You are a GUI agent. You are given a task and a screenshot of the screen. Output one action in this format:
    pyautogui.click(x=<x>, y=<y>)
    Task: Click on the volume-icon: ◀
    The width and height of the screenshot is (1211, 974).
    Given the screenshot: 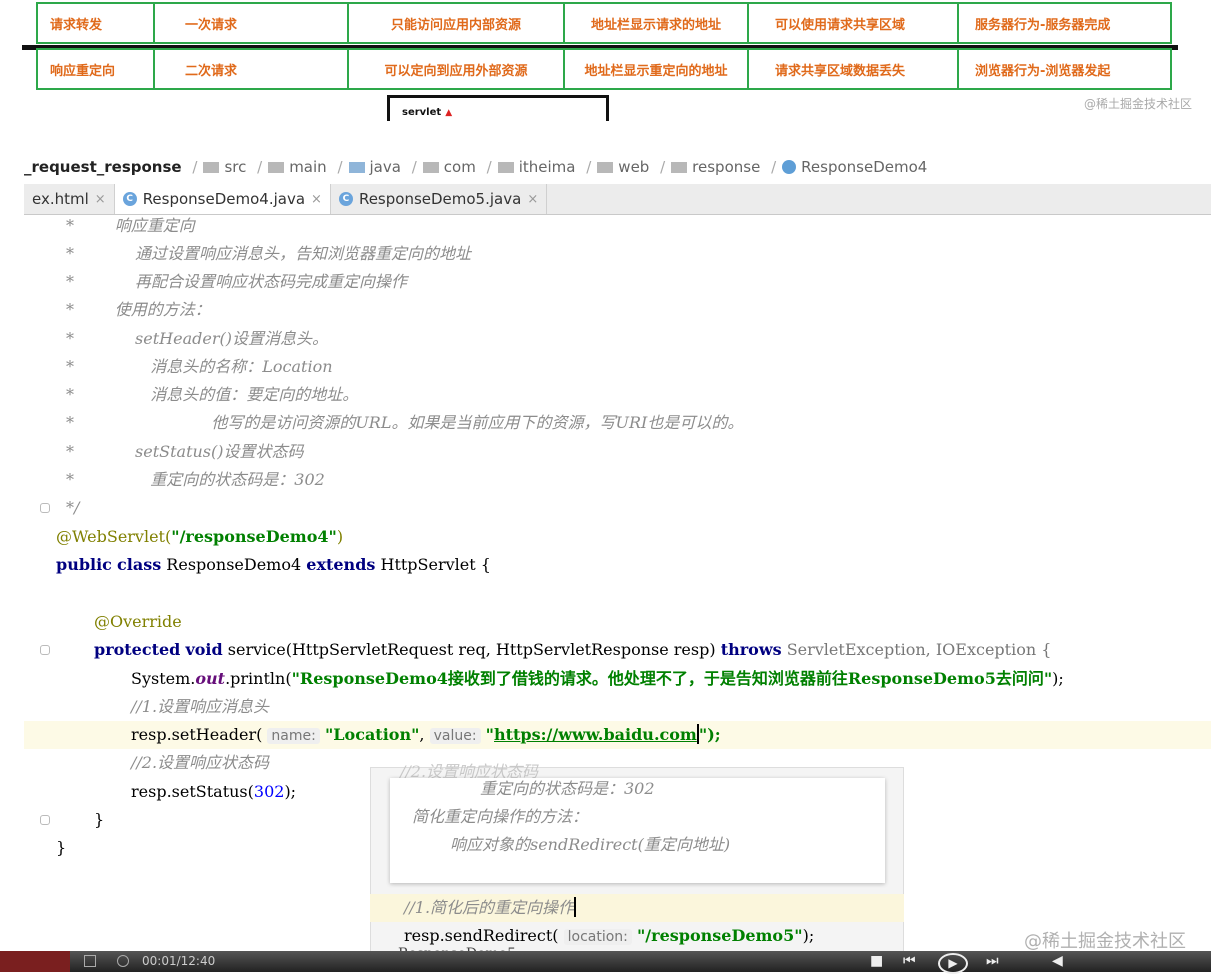 What is the action you would take?
    pyautogui.click(x=1057, y=961)
    